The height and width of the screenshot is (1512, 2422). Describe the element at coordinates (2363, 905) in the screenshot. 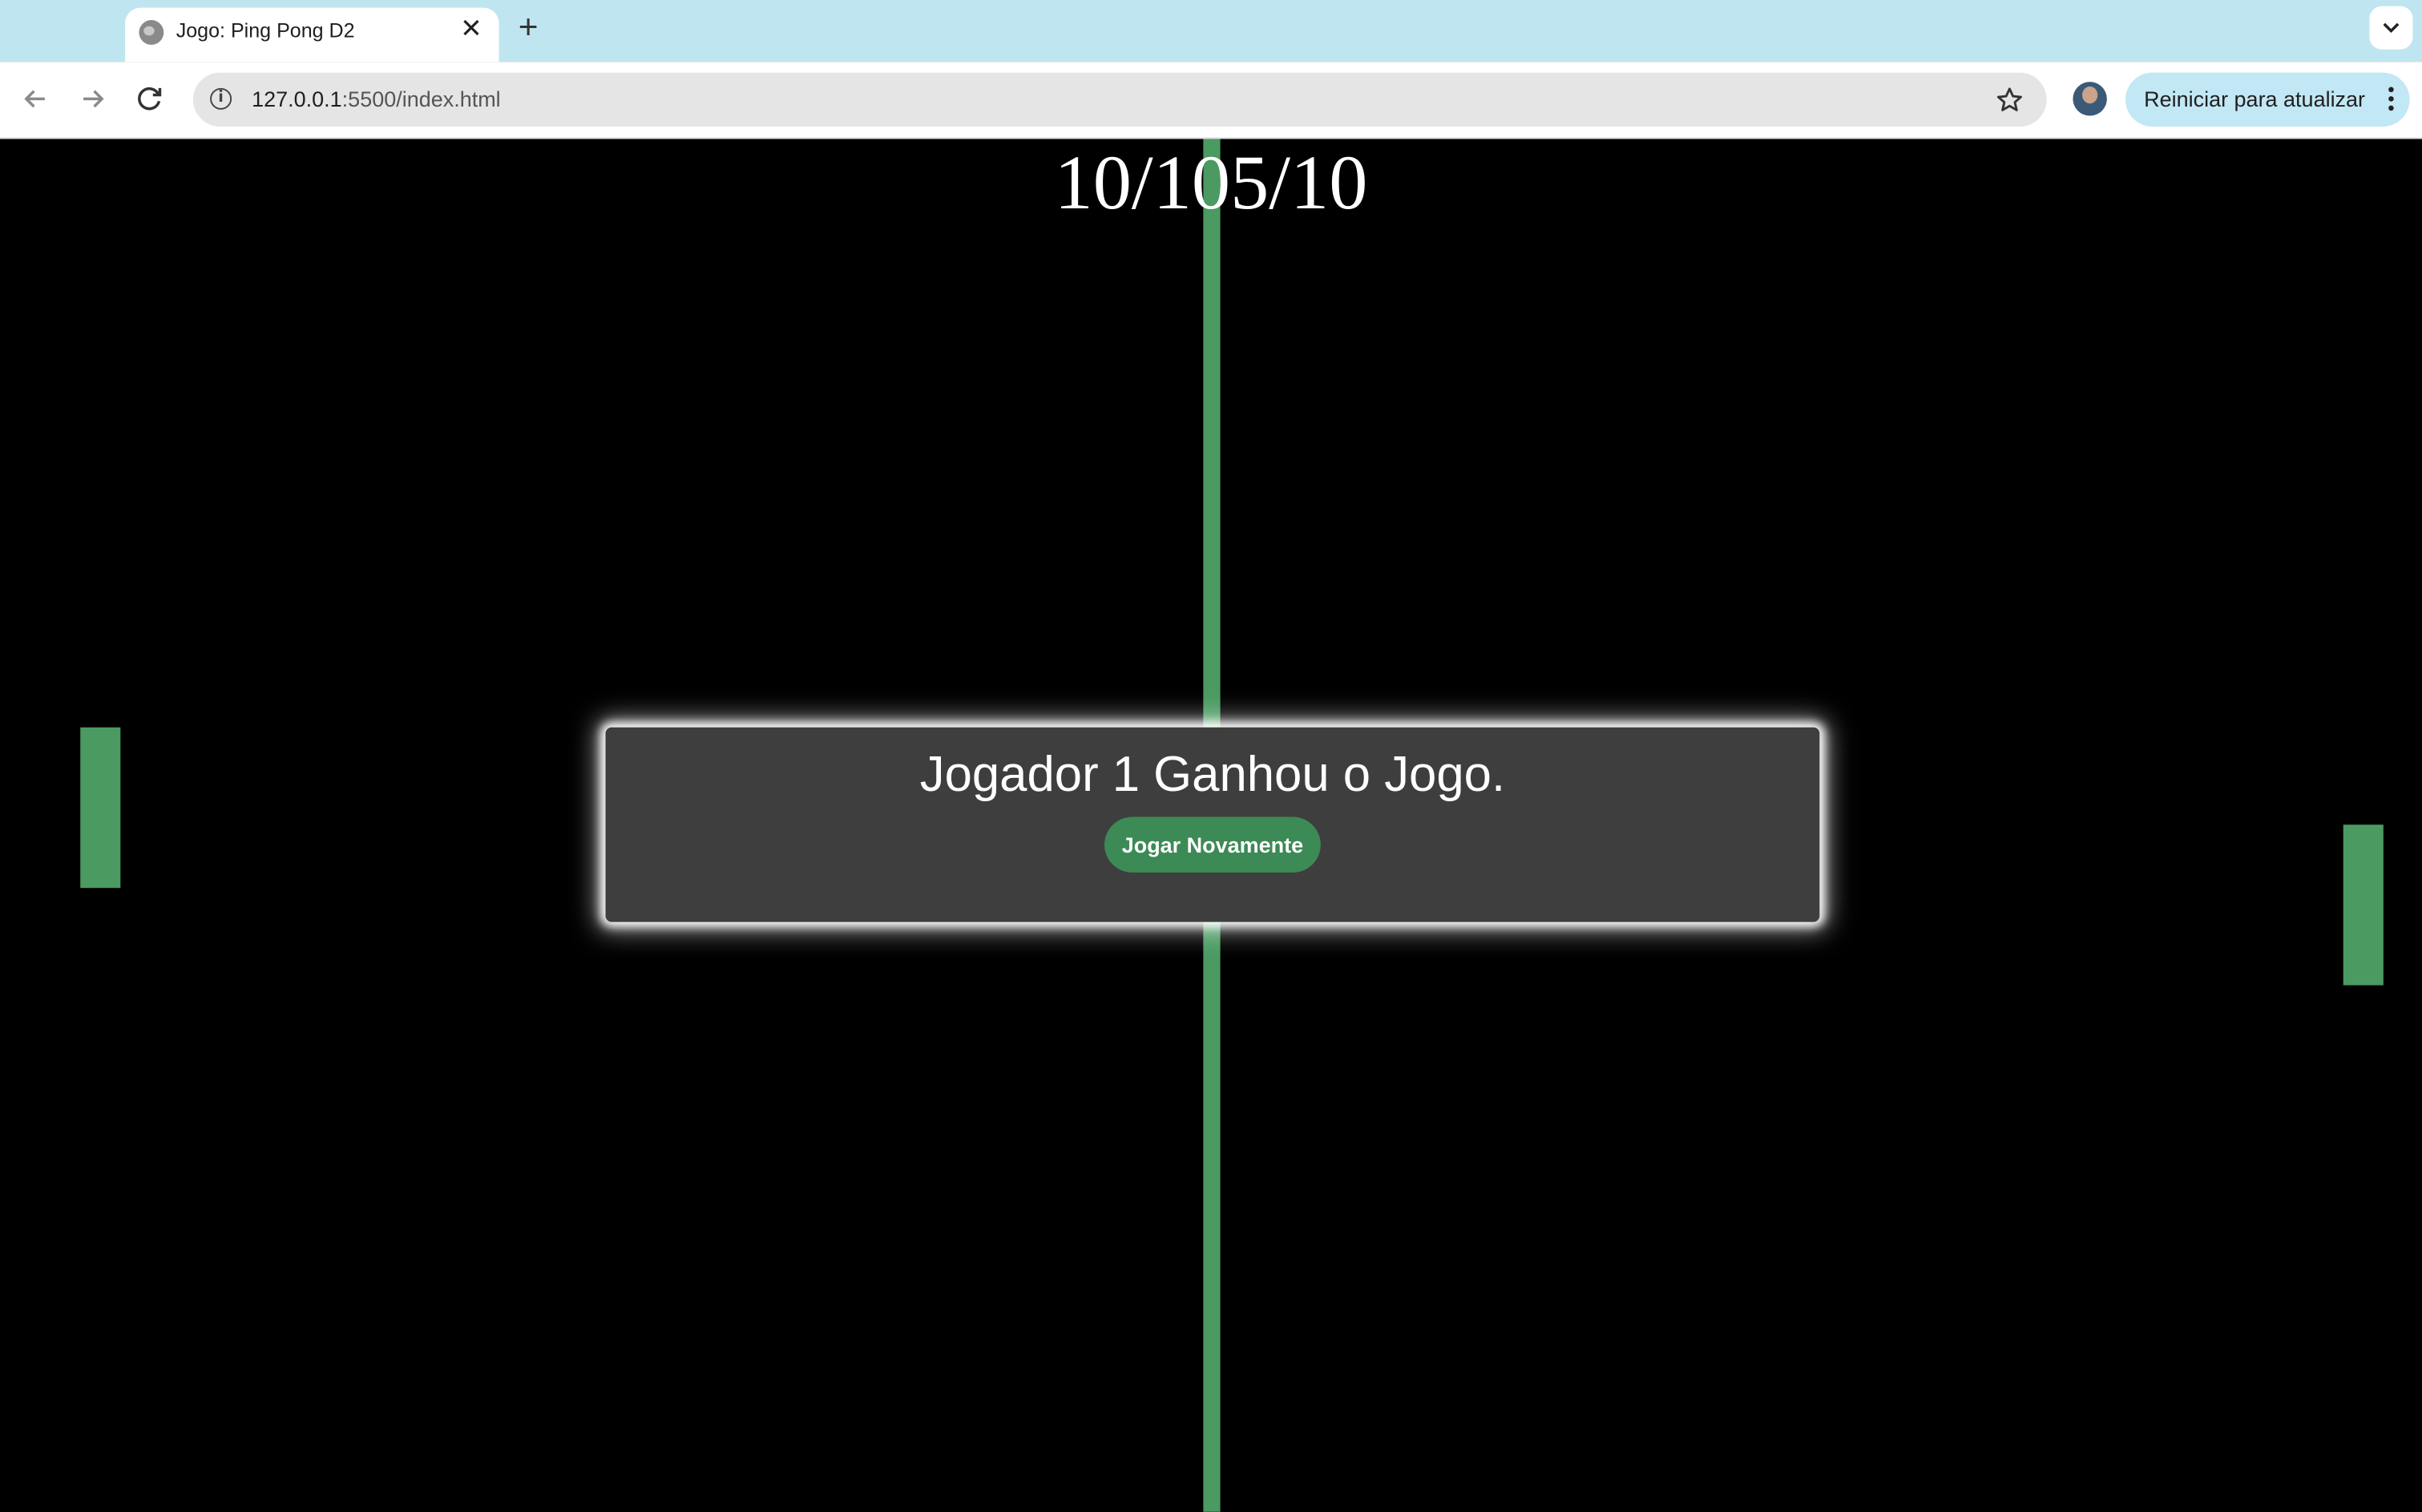

I see `right-paddle` at that location.